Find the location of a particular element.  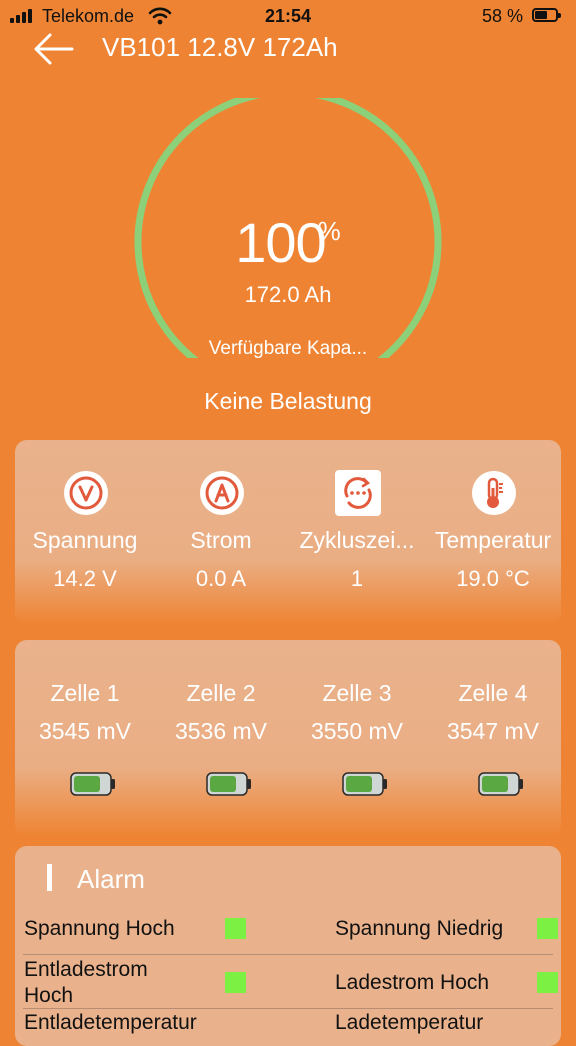

arrow-left-icon is located at coordinates (54, 49).